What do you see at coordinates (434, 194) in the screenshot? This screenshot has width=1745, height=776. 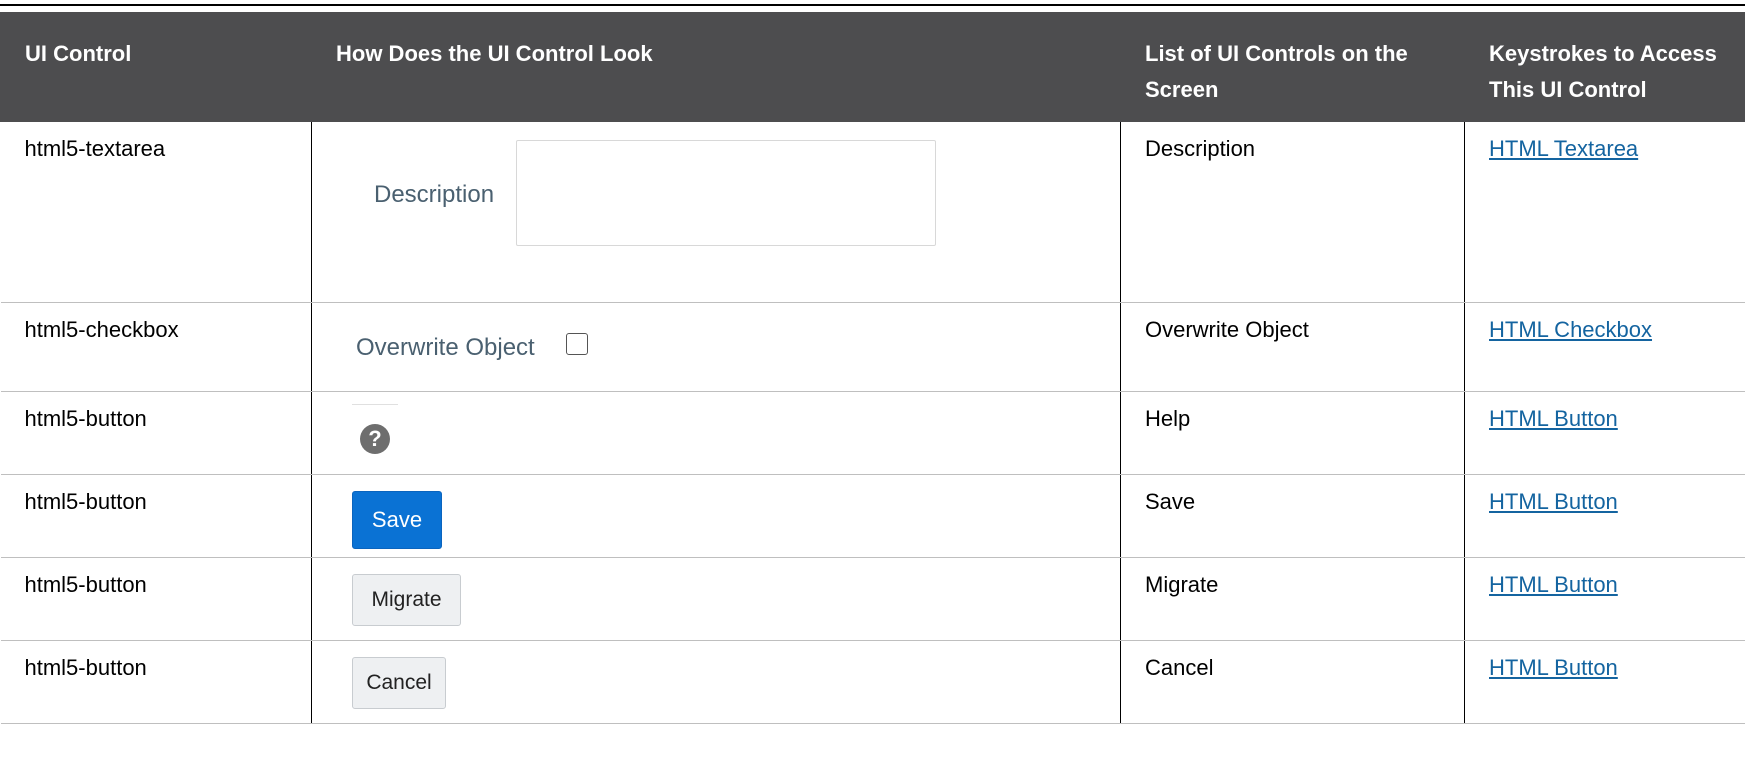 I see `description-label: Description` at bounding box center [434, 194].